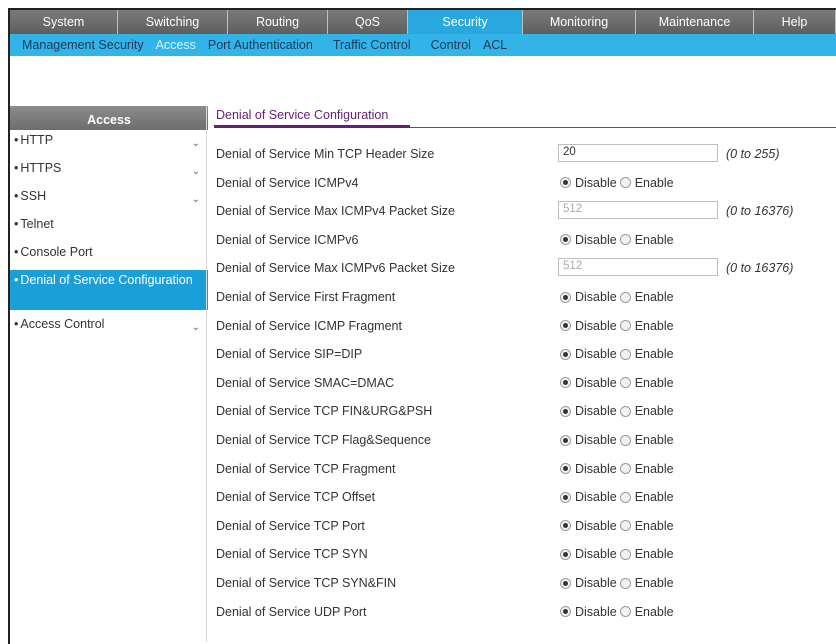  Describe the element at coordinates (306, 468) in the screenshot. I see `field-label: Denial of Service TCP Fragment` at that location.